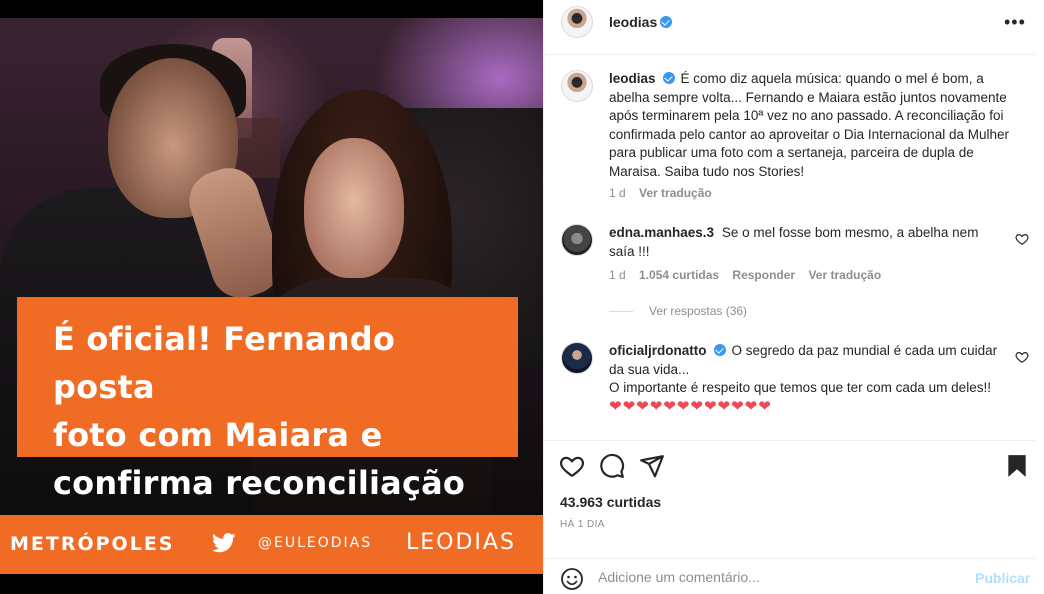 This screenshot has width=1044, height=594. I want to click on comment-username: oficialjrdonatto, so click(658, 350).